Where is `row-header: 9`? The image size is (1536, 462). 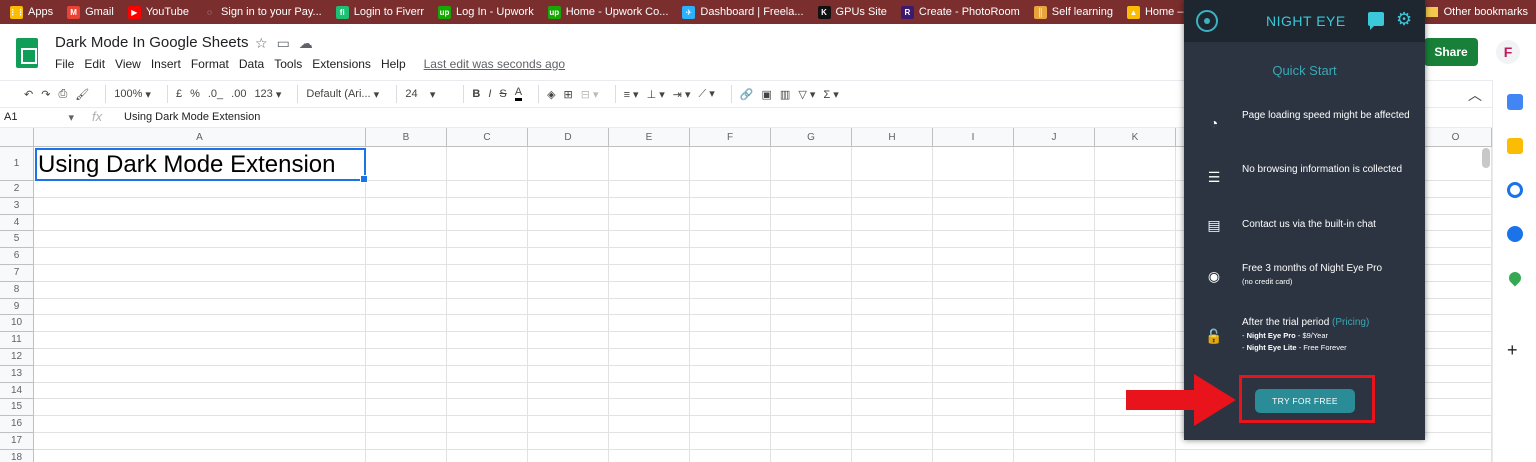
row-header: 9 is located at coordinates (17, 307).